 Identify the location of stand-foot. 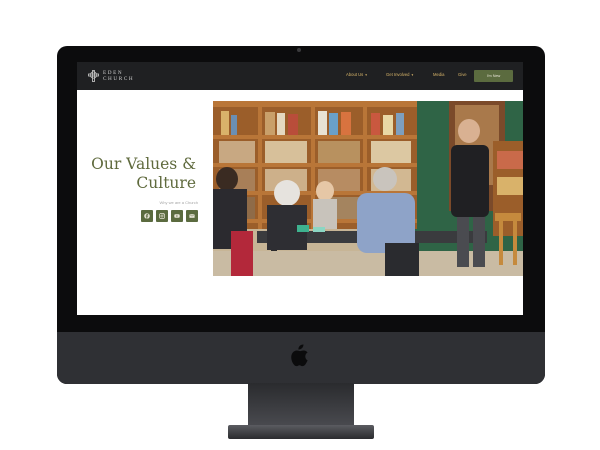
(301, 432).